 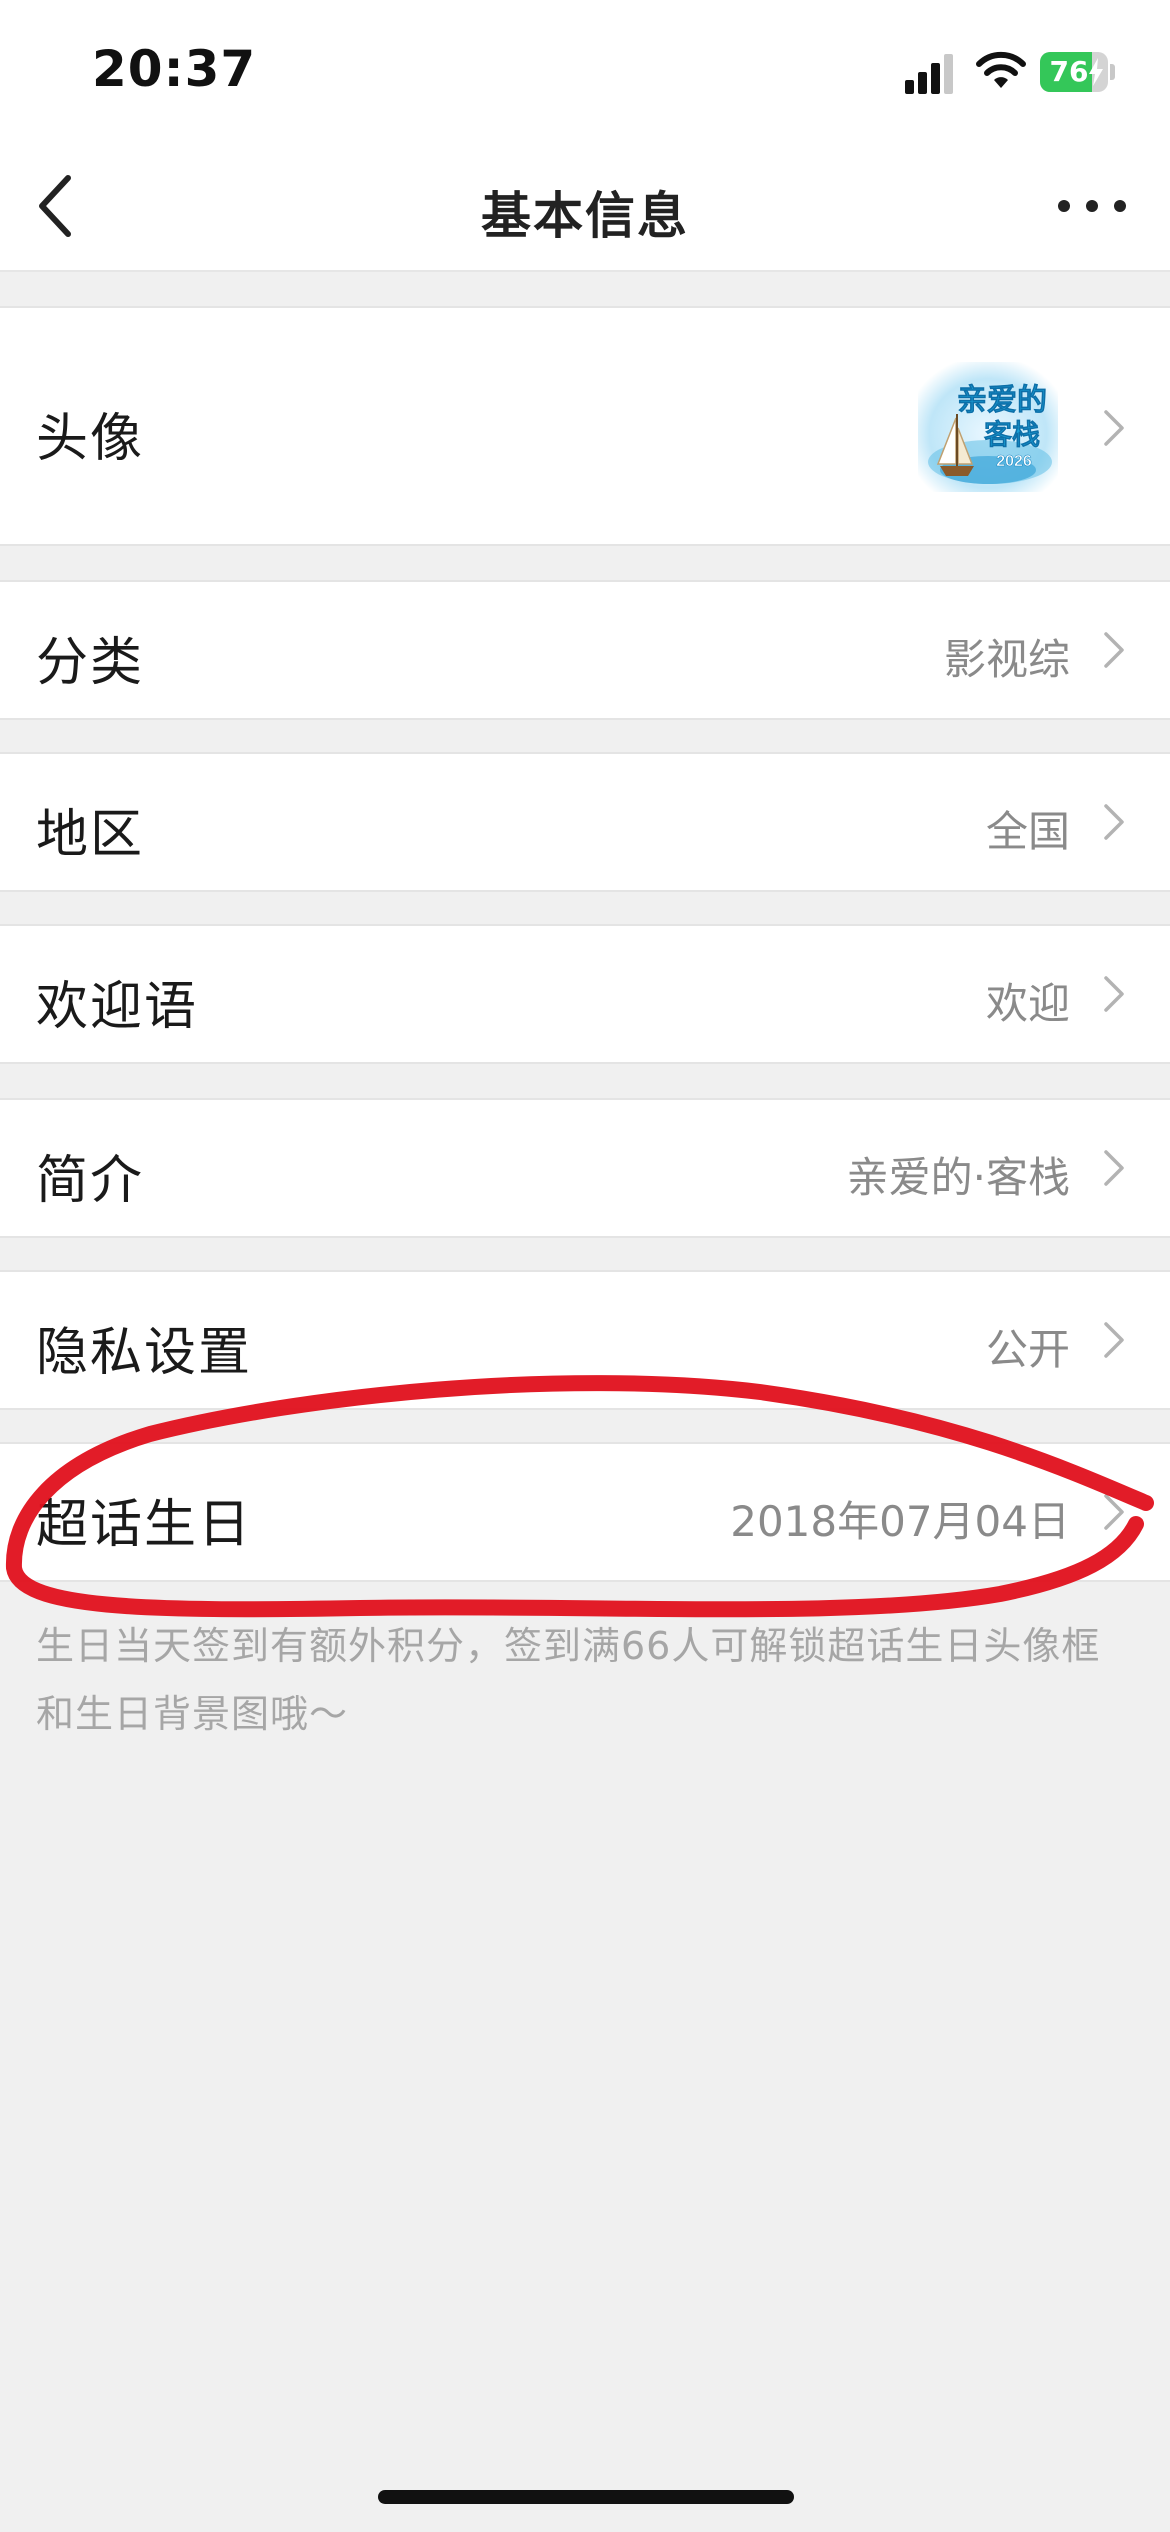 I want to click on birthday-footnote: 生日当天签到有额外积分，签到满66人可解锁超话生日头像框和生日背景图哦～, so click(x=568, y=1680).